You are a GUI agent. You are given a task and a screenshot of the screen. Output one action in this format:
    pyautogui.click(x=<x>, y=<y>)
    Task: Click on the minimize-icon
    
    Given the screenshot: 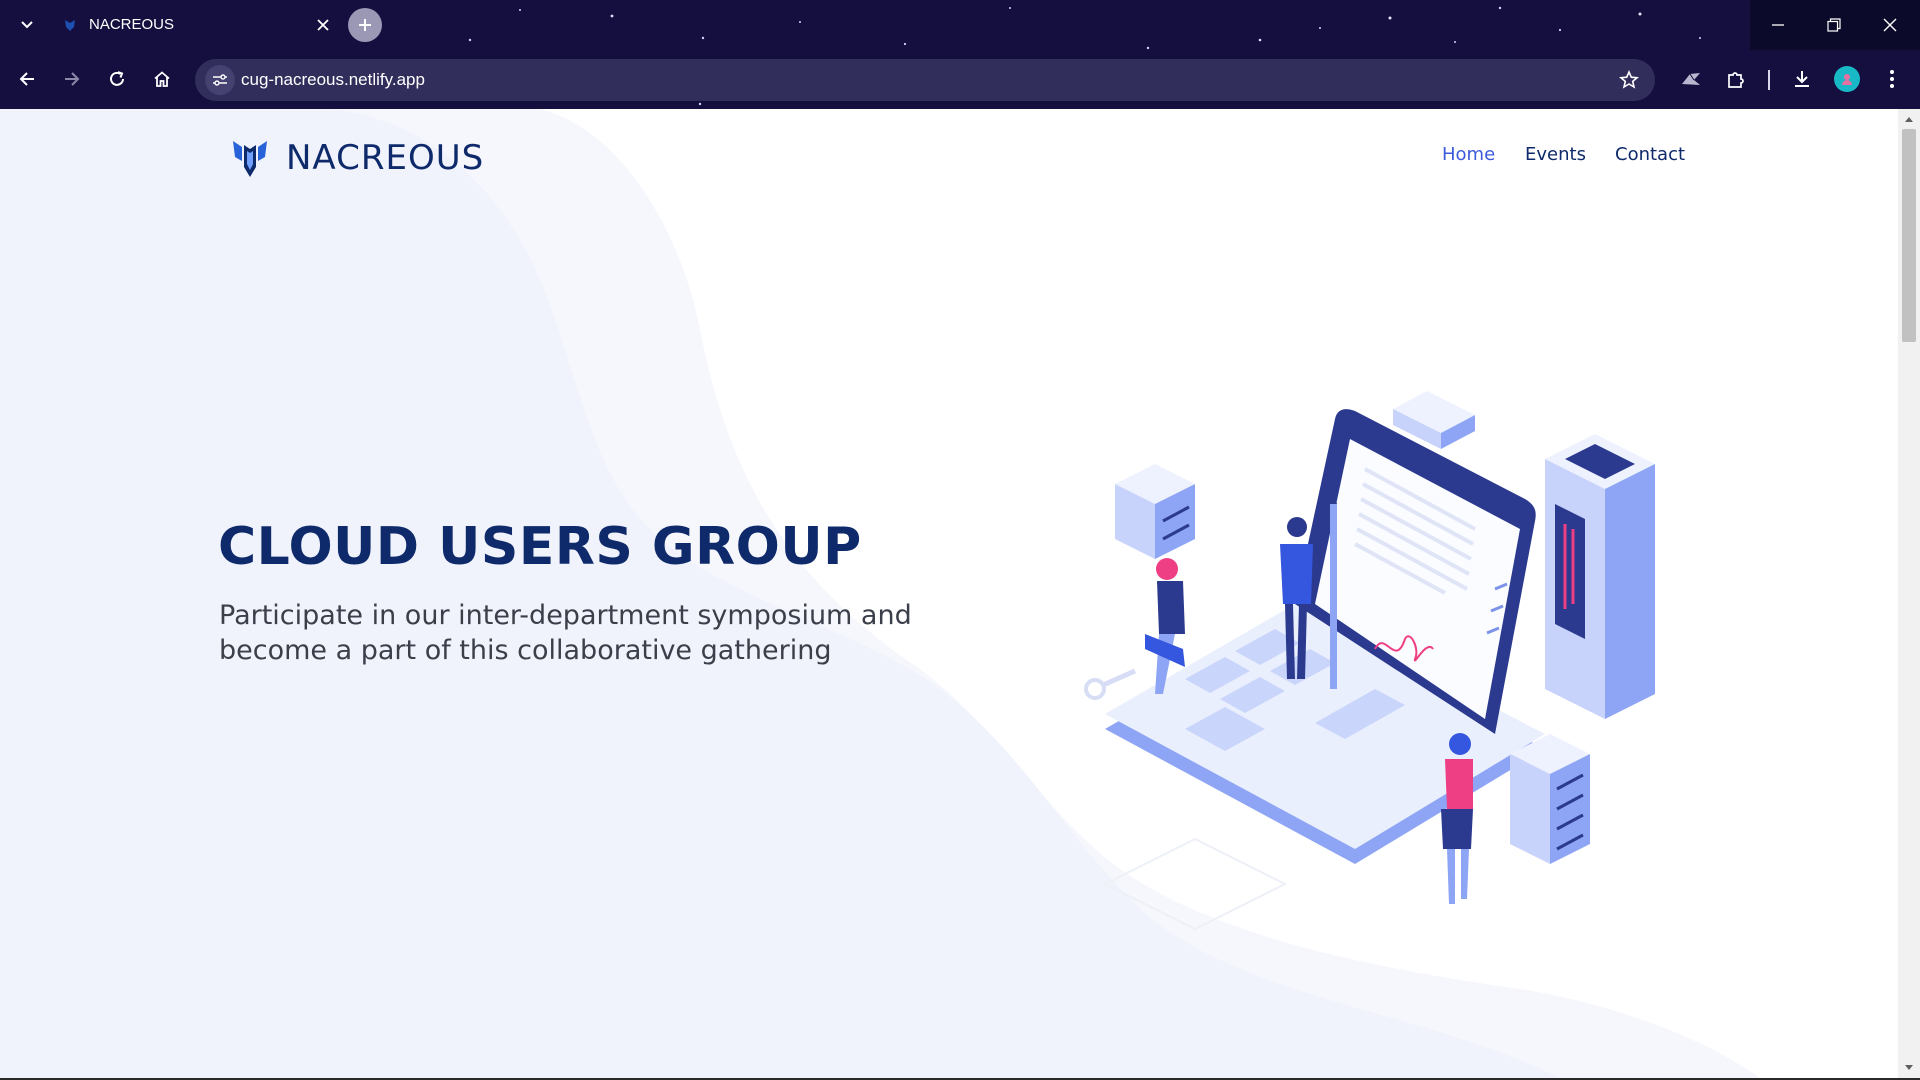 What is the action you would take?
    pyautogui.click(x=1778, y=25)
    